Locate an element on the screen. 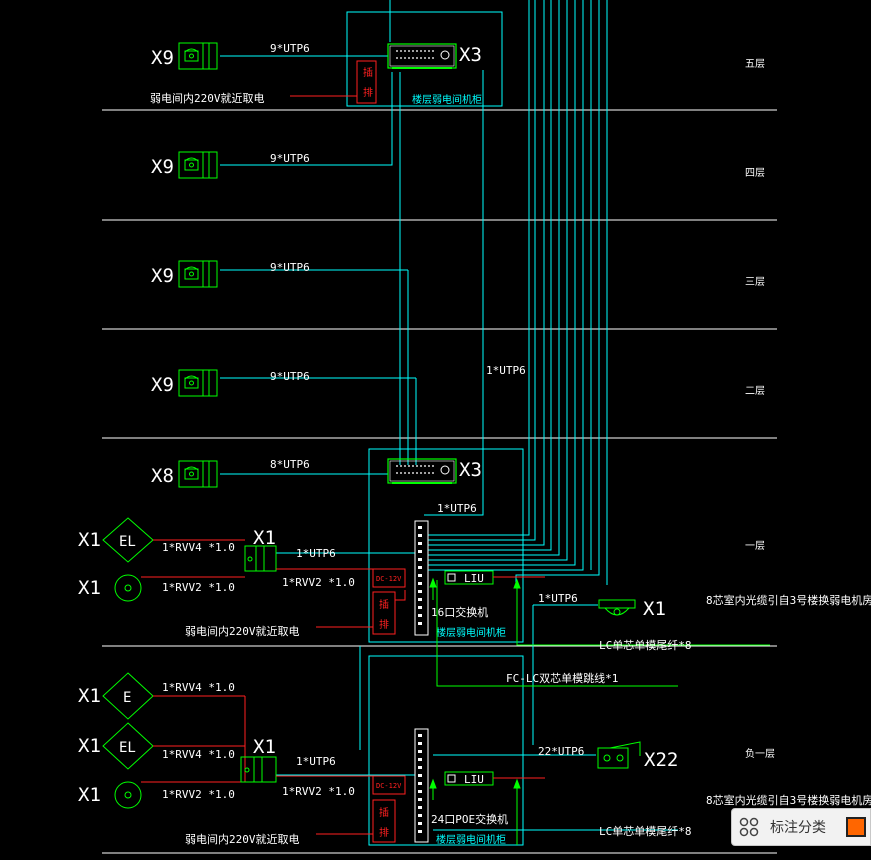 The width and height of the screenshot is (871, 860). basement-cabinet-label: 楼层弱电间机柜 is located at coordinates (471, 839).